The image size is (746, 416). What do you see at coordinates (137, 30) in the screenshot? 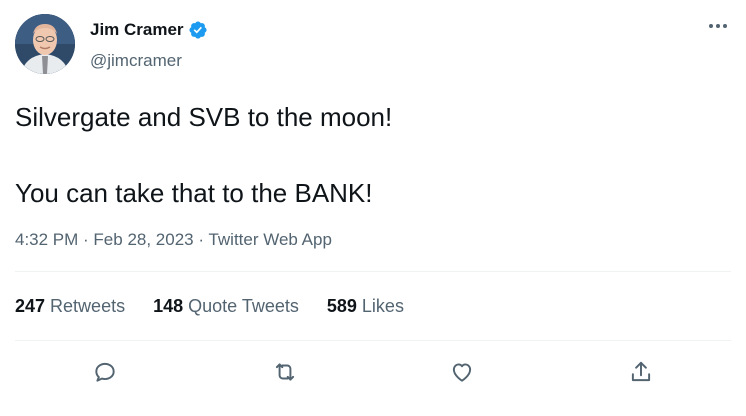
I see `author-display-name: Jim Cramer` at bounding box center [137, 30].